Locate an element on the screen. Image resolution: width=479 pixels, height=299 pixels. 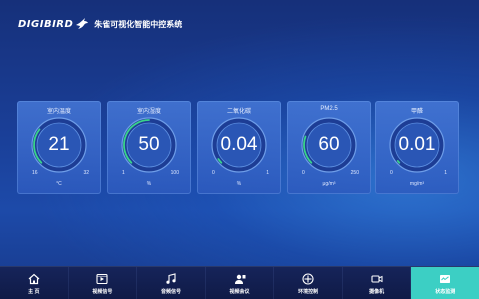
home-icon is located at coordinates (34, 278).